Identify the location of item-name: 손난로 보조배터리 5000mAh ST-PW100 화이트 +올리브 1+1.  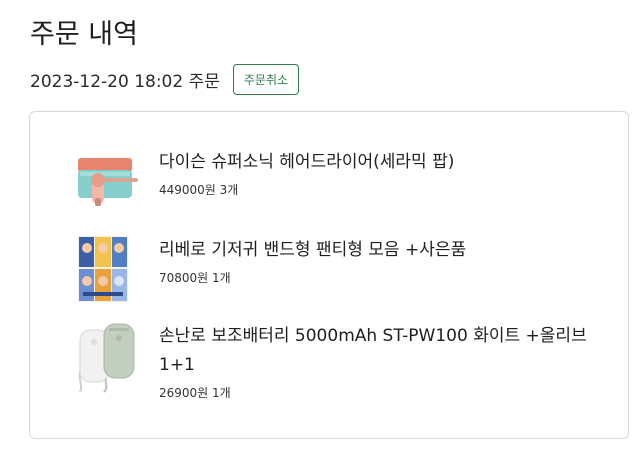
(386, 351).